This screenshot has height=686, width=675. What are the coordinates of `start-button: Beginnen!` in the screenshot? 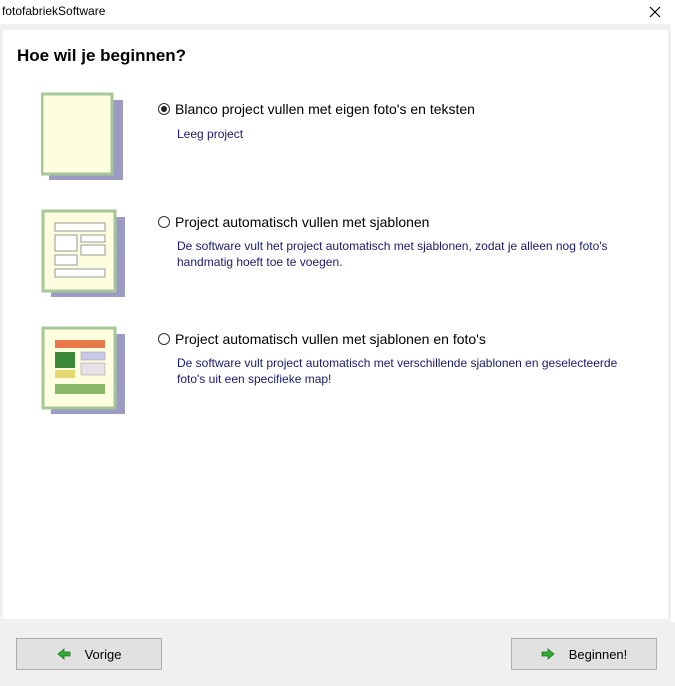 It's located at (584, 654).